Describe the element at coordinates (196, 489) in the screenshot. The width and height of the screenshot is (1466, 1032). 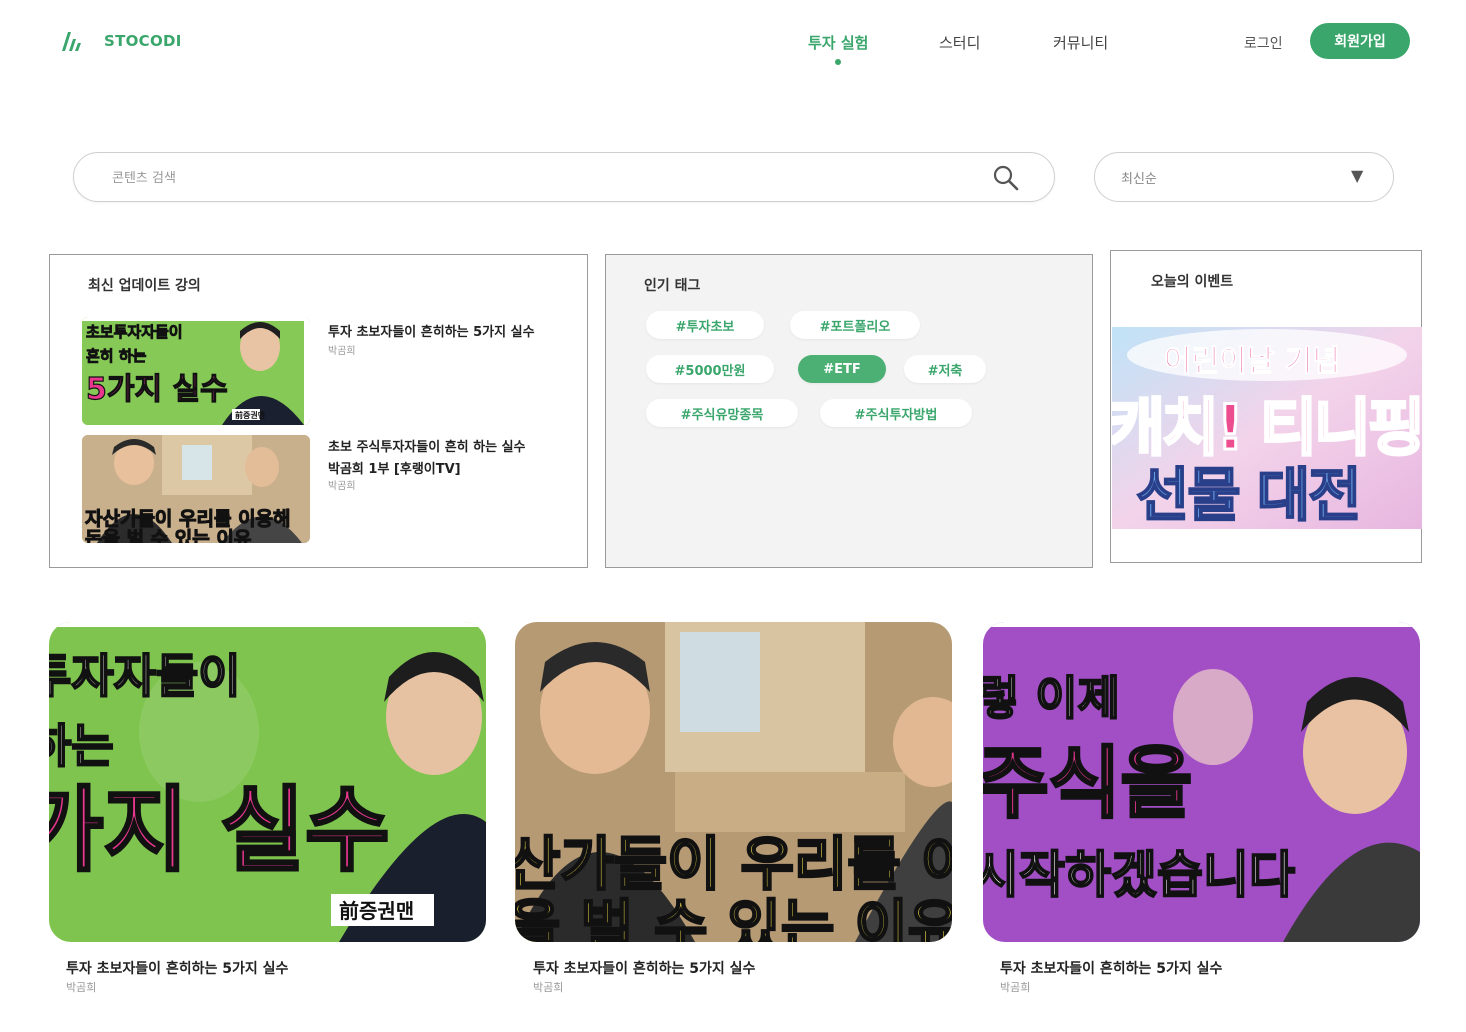
I see `lecture-thumbnail: 자산가들이 우리를 이용해 돈을 벌 수 있는 이유` at that location.